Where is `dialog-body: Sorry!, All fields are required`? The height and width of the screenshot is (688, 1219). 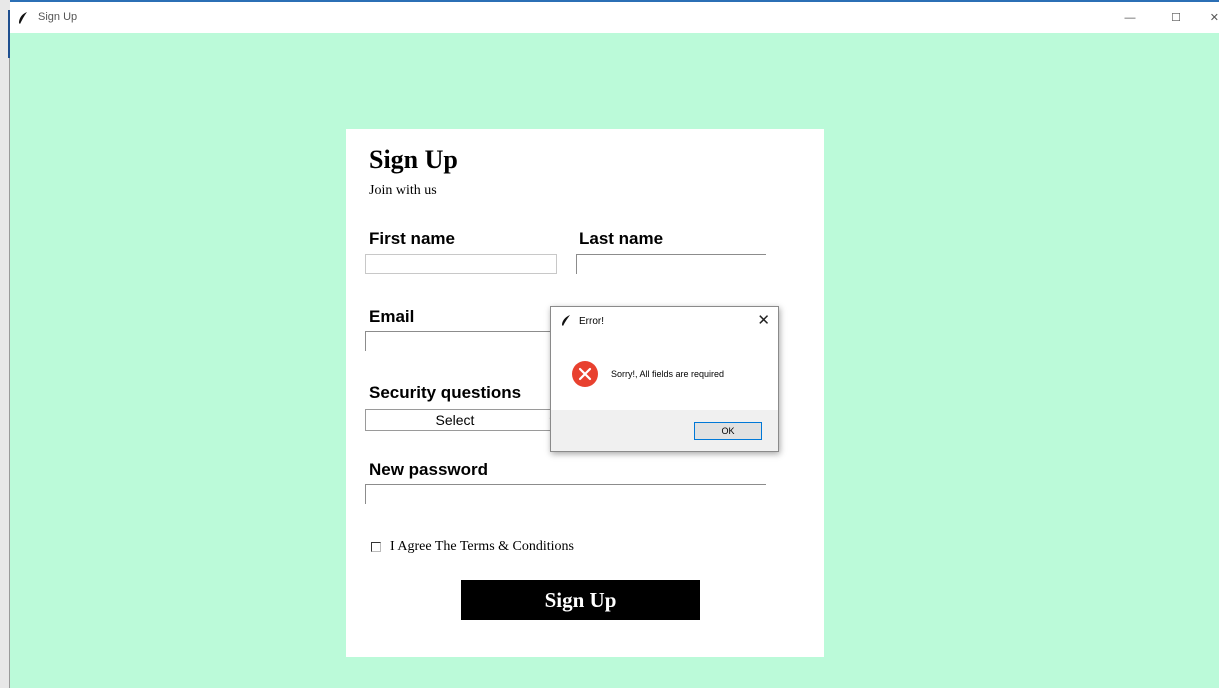 dialog-body: Sorry!, All fields are required is located at coordinates (664, 372).